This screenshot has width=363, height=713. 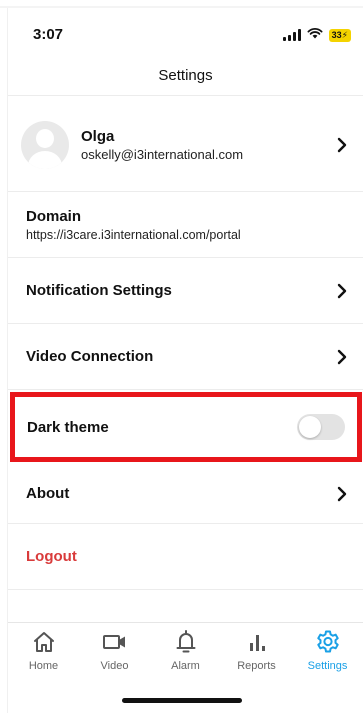 I want to click on profile-email: oskelly@i3international.com, so click(x=162, y=154).